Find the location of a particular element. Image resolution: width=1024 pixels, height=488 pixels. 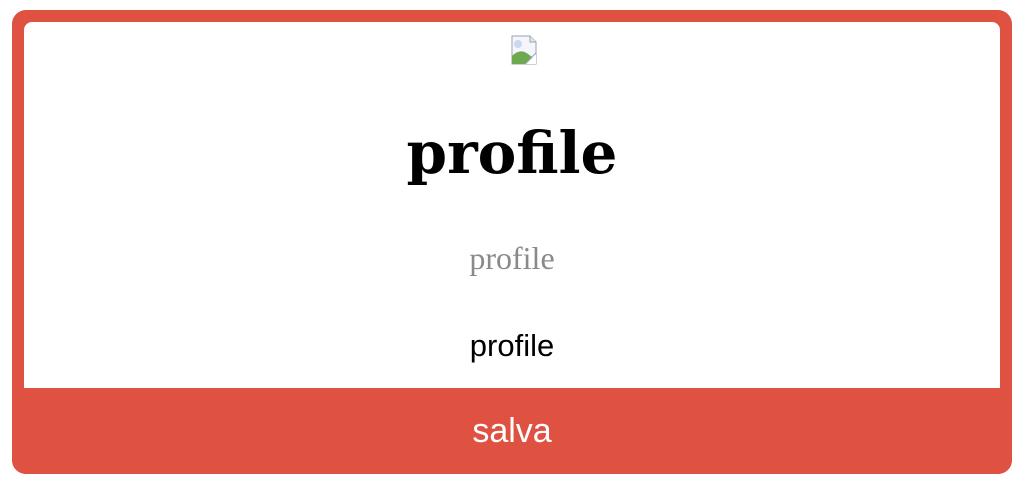

broken-image-icon is located at coordinates (524, 50).